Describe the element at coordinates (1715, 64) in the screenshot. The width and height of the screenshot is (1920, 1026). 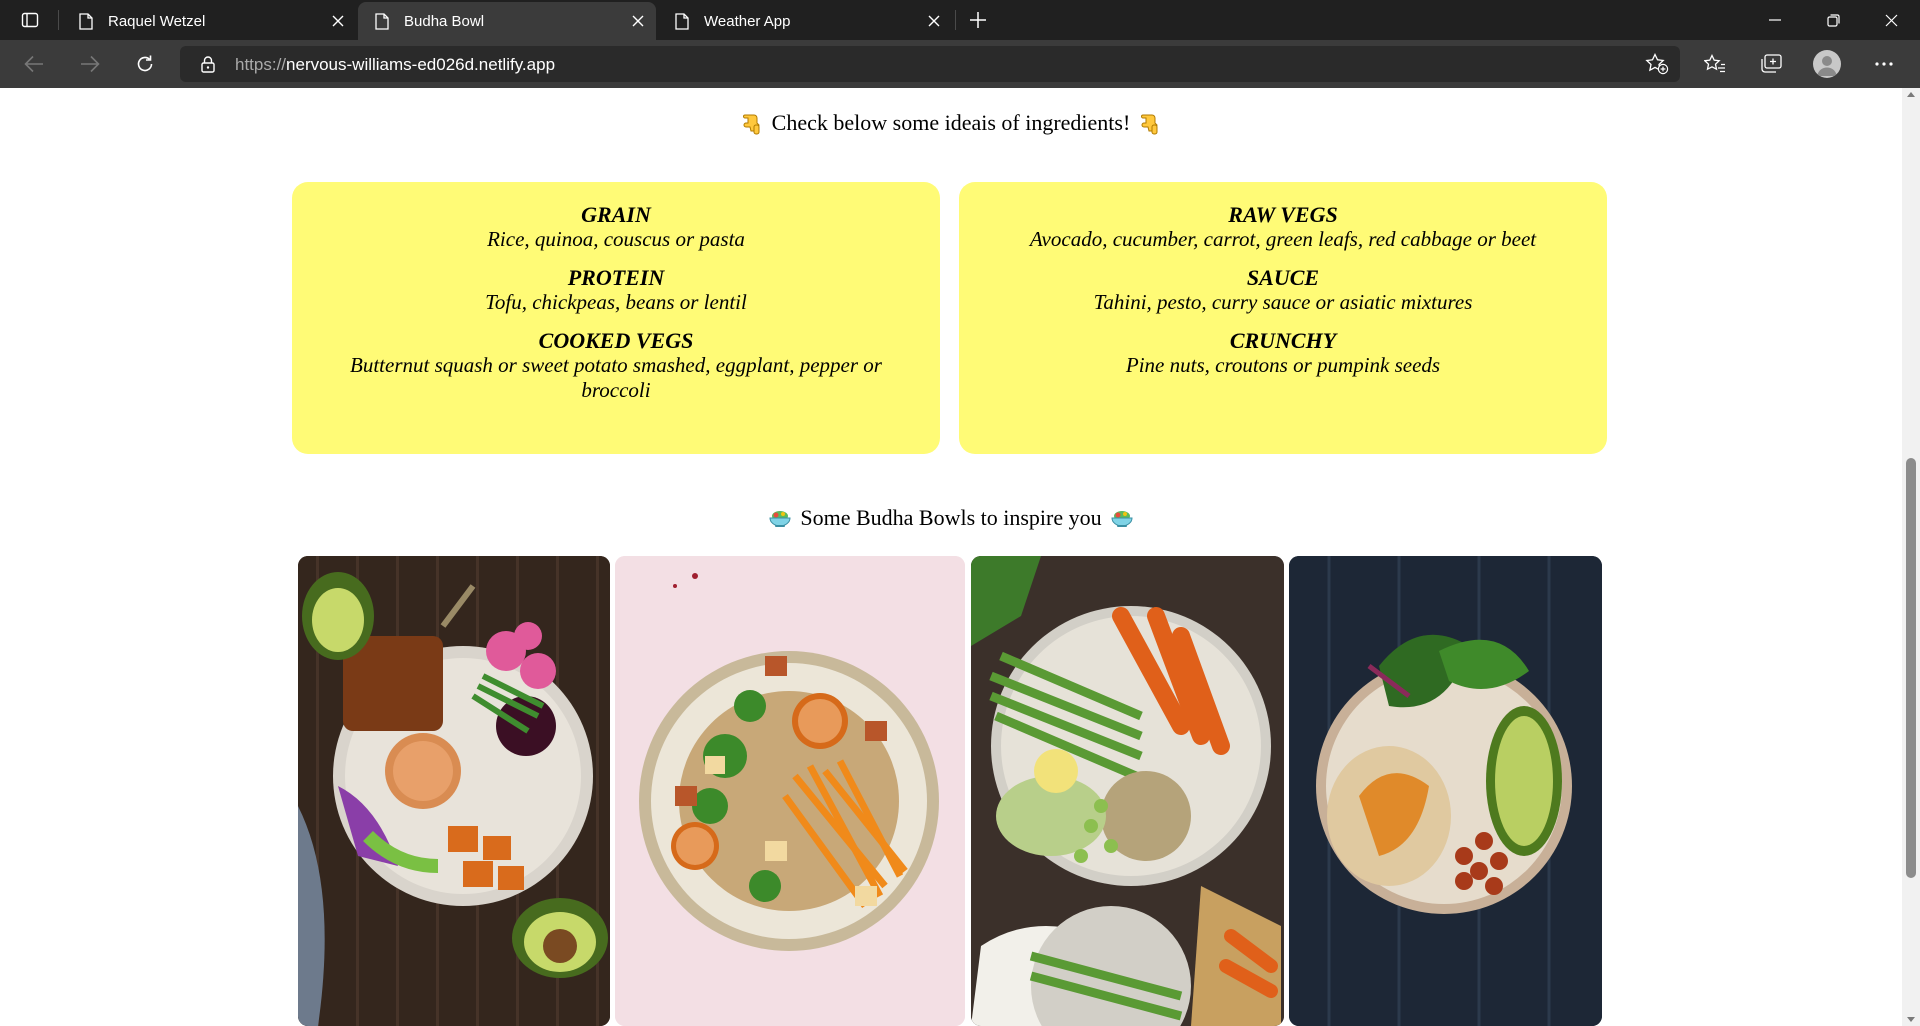
I see `favorites-icon` at that location.